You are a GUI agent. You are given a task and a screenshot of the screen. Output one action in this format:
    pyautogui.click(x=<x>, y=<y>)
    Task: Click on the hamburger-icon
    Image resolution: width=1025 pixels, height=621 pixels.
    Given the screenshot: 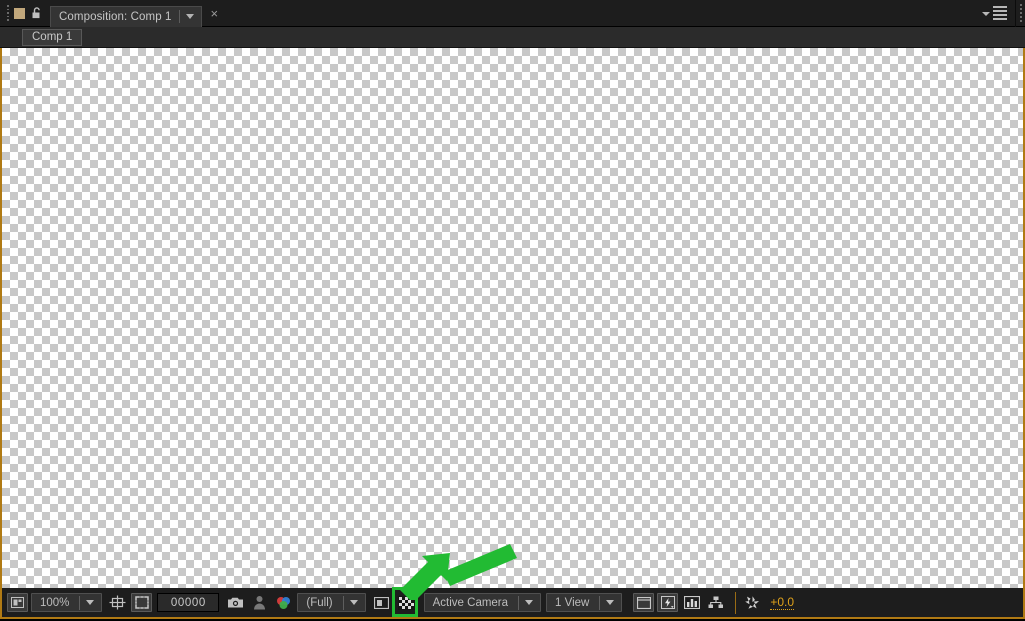 What is the action you would take?
    pyautogui.click(x=1000, y=13)
    